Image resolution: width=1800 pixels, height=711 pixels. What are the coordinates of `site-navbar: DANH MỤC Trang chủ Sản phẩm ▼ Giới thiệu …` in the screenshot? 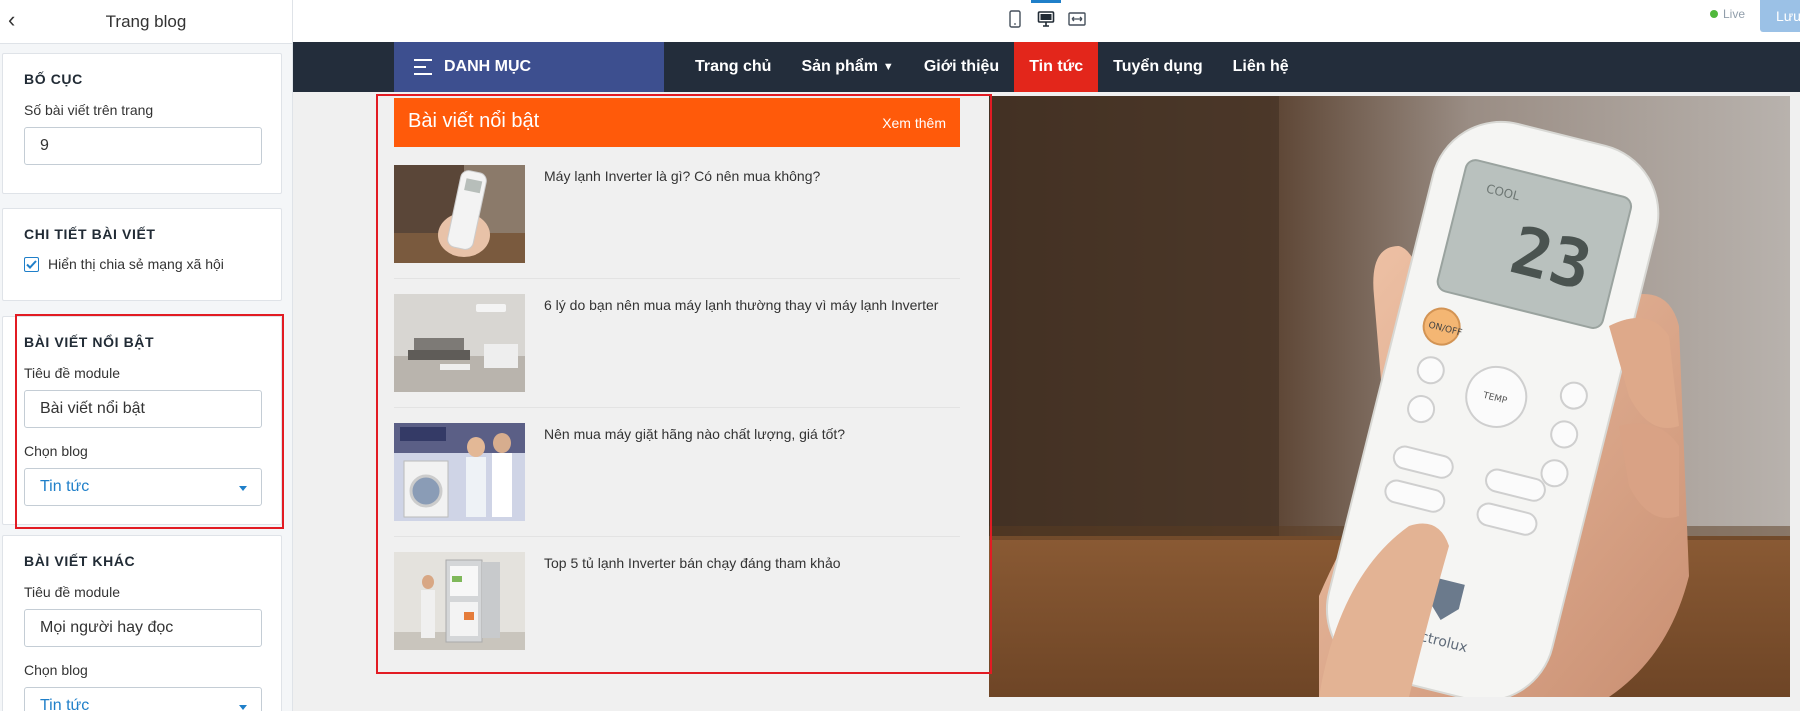 It's located at (1046, 67).